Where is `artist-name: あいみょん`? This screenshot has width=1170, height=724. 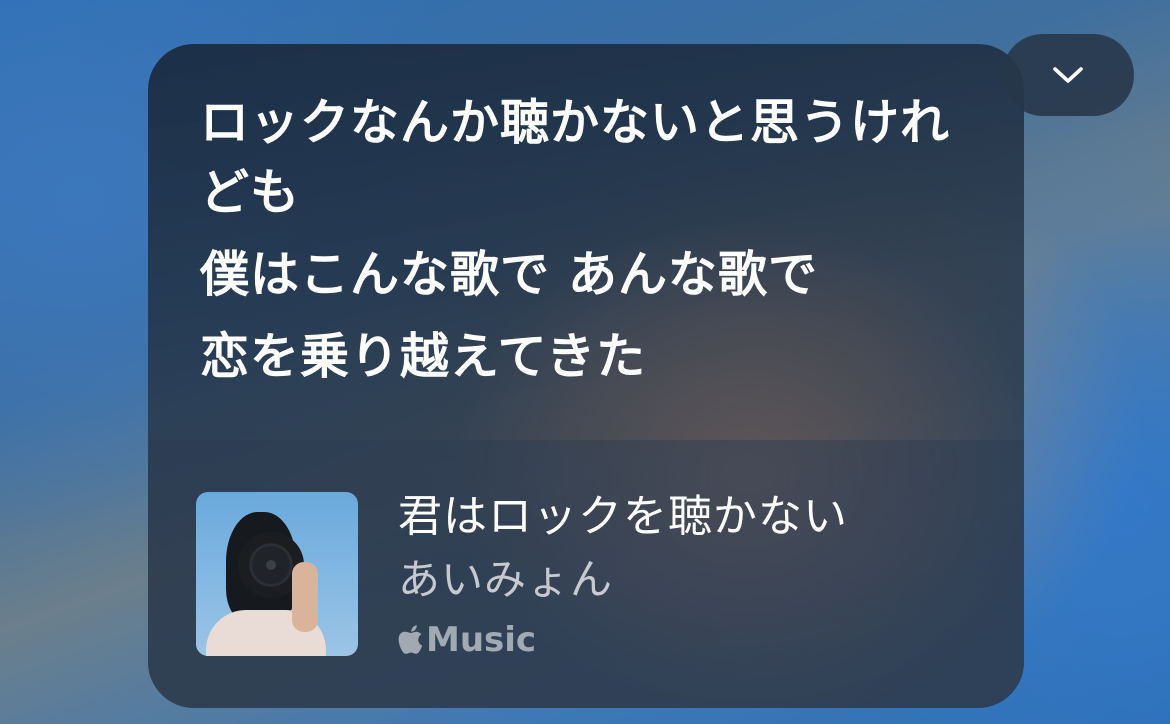 artist-name: あいみょん is located at coordinates (506, 579).